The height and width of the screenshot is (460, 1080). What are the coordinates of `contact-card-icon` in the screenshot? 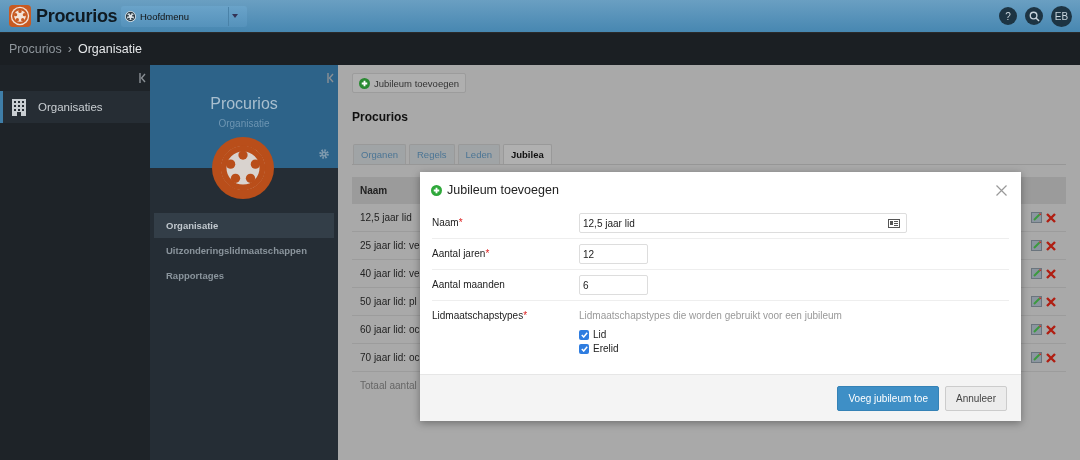 It's located at (894, 223).